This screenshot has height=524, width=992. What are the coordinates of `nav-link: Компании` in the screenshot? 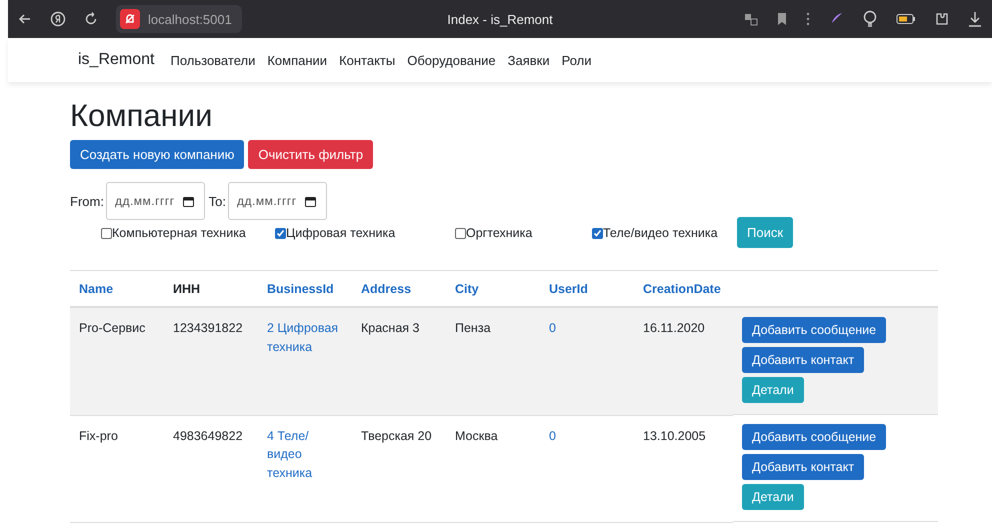 It's located at (297, 60).